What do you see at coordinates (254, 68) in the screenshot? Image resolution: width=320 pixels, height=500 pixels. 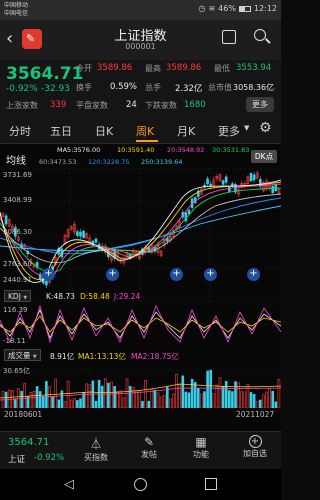 I see `low-value: 3553.94` at bounding box center [254, 68].